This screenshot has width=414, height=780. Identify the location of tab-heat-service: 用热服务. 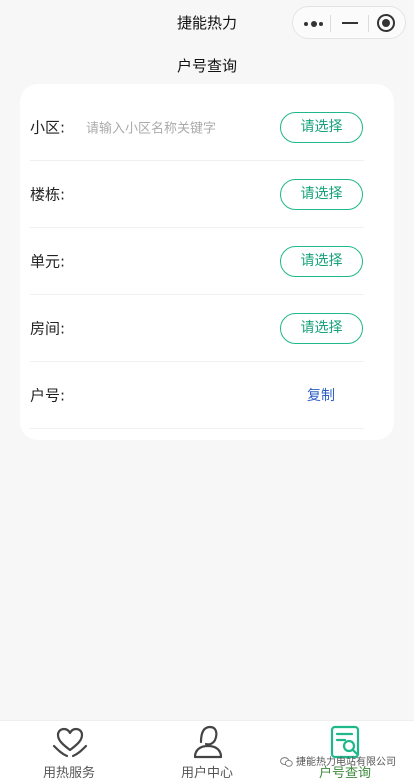
(69, 750).